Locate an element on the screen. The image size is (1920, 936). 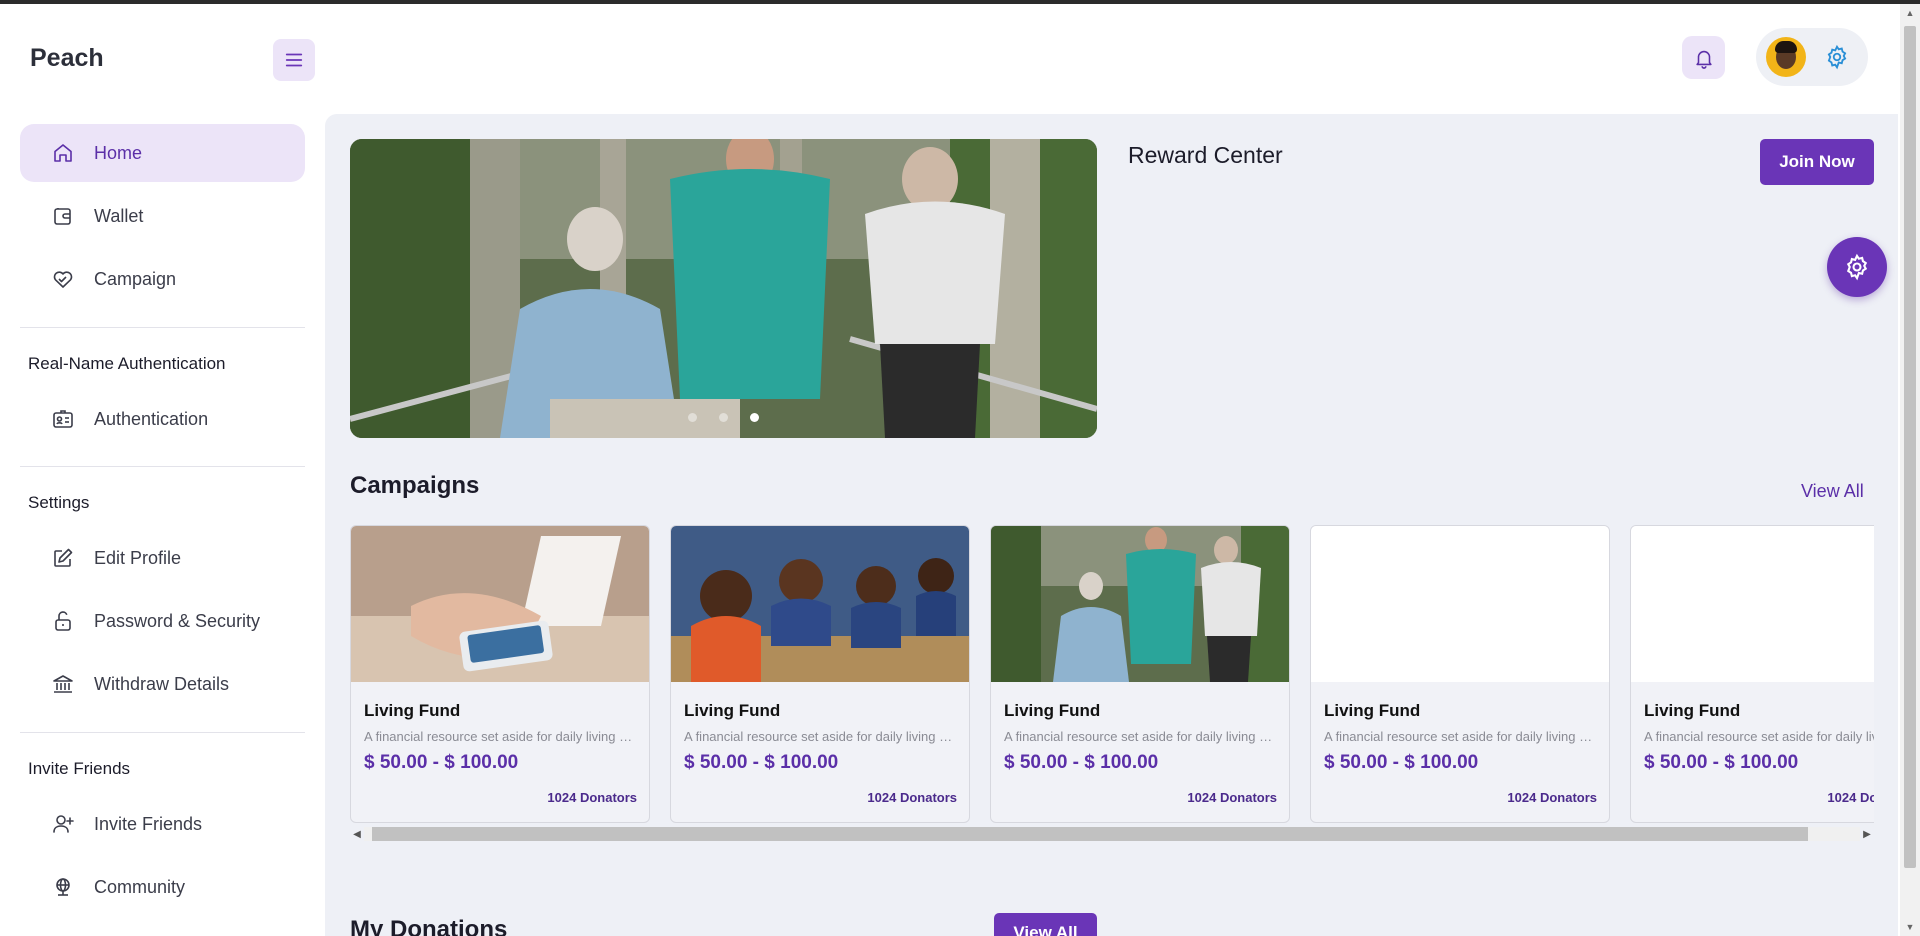
sidebar-item-invite-friends: Invite Friends is located at coordinates (162, 824).